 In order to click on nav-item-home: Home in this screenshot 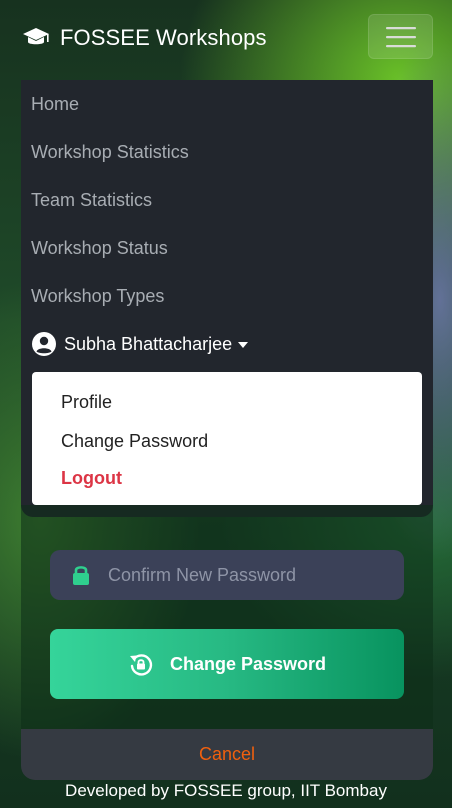, I will do `click(55, 104)`.